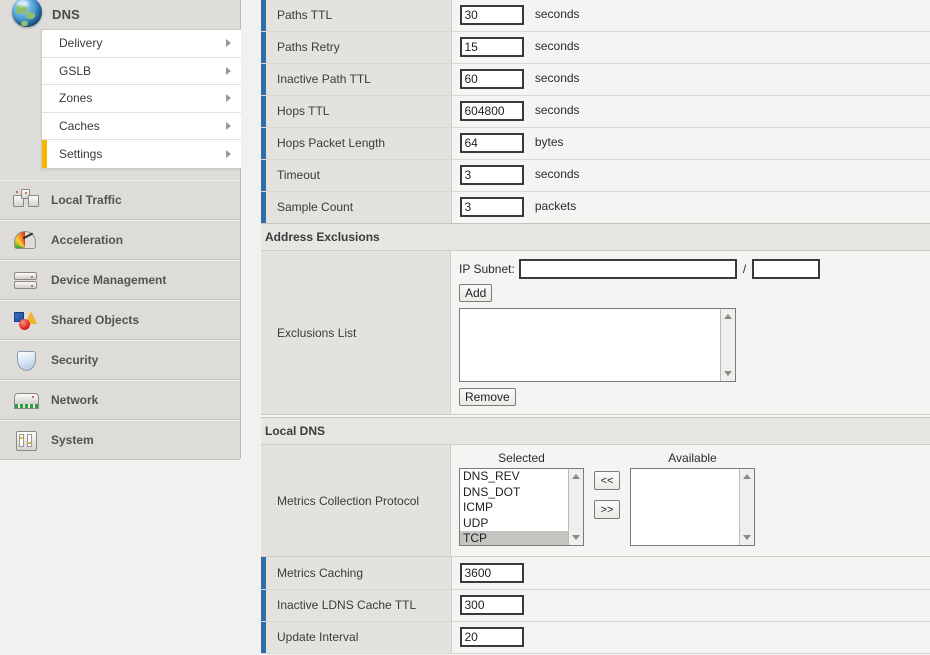 Image resolution: width=930 pixels, height=655 pixels. Describe the element at coordinates (597, 345) in the screenshot. I see `exclusions-listbox` at that location.